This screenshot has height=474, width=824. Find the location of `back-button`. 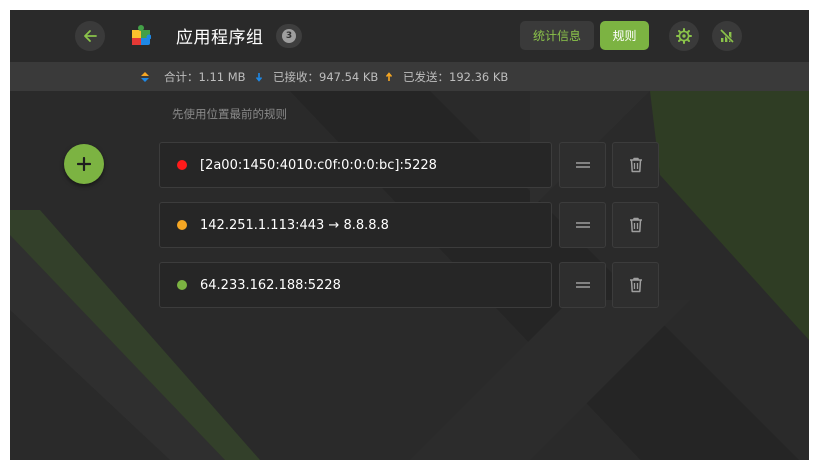

back-button is located at coordinates (90, 36).